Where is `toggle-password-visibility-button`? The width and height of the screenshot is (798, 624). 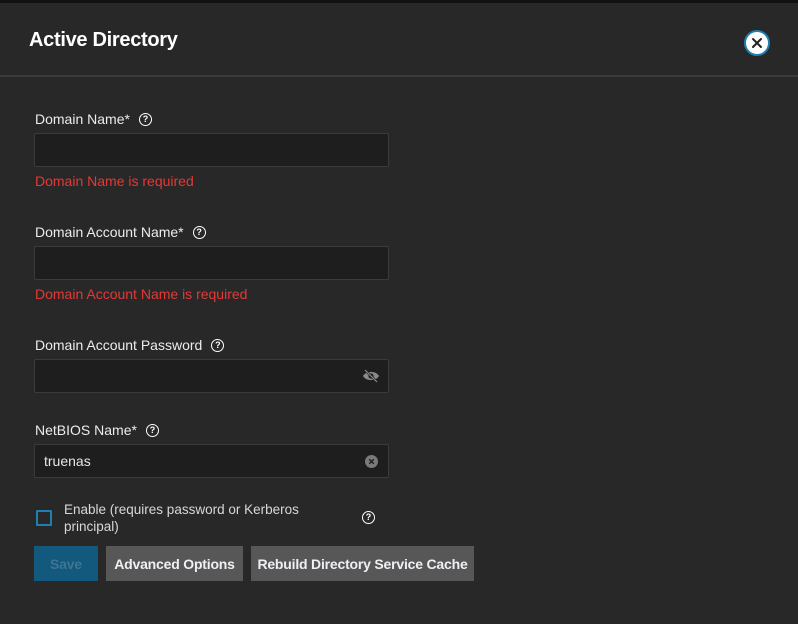 toggle-password-visibility-button is located at coordinates (371, 376).